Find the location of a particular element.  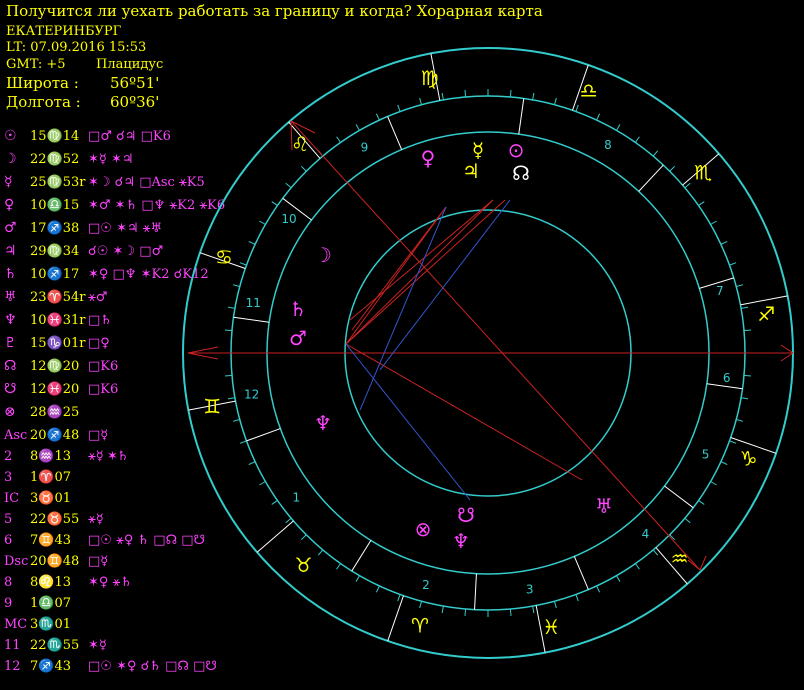

planet-glyph: ♄ is located at coordinates (298, 309).